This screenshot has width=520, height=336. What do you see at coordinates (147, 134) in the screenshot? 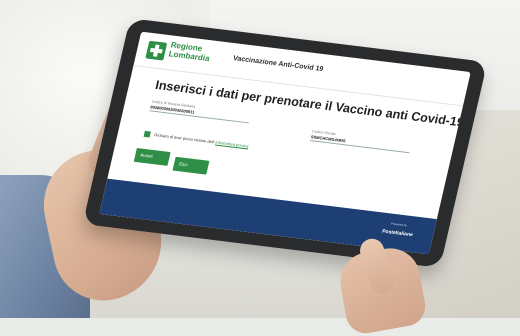
I see `privacy-checkbox` at bounding box center [147, 134].